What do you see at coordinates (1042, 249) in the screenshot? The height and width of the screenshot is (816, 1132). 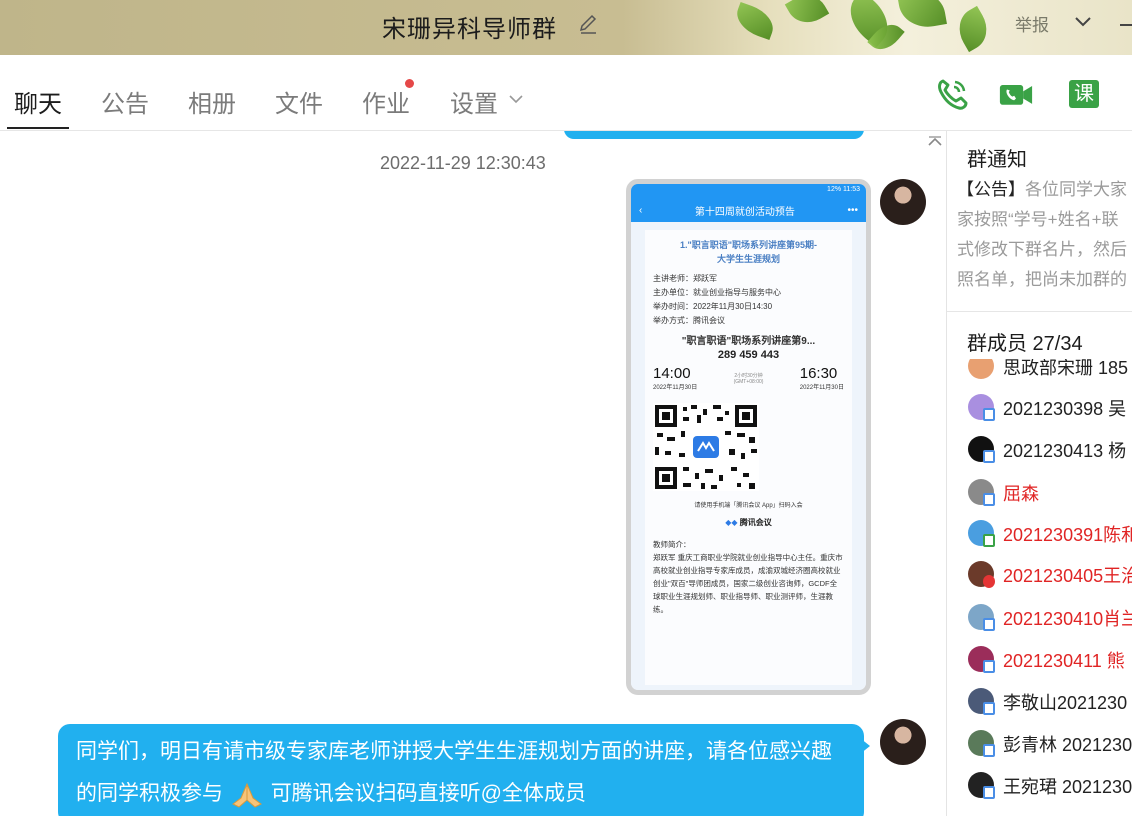 I see `notice-line: 式修改下群名片，然后` at bounding box center [1042, 249].